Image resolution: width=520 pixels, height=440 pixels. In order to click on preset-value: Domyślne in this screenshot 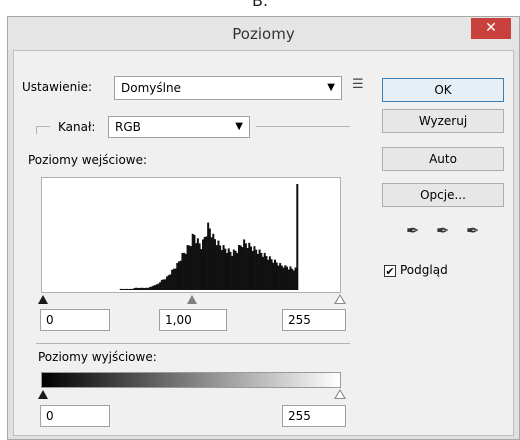, I will do `click(151, 88)`.